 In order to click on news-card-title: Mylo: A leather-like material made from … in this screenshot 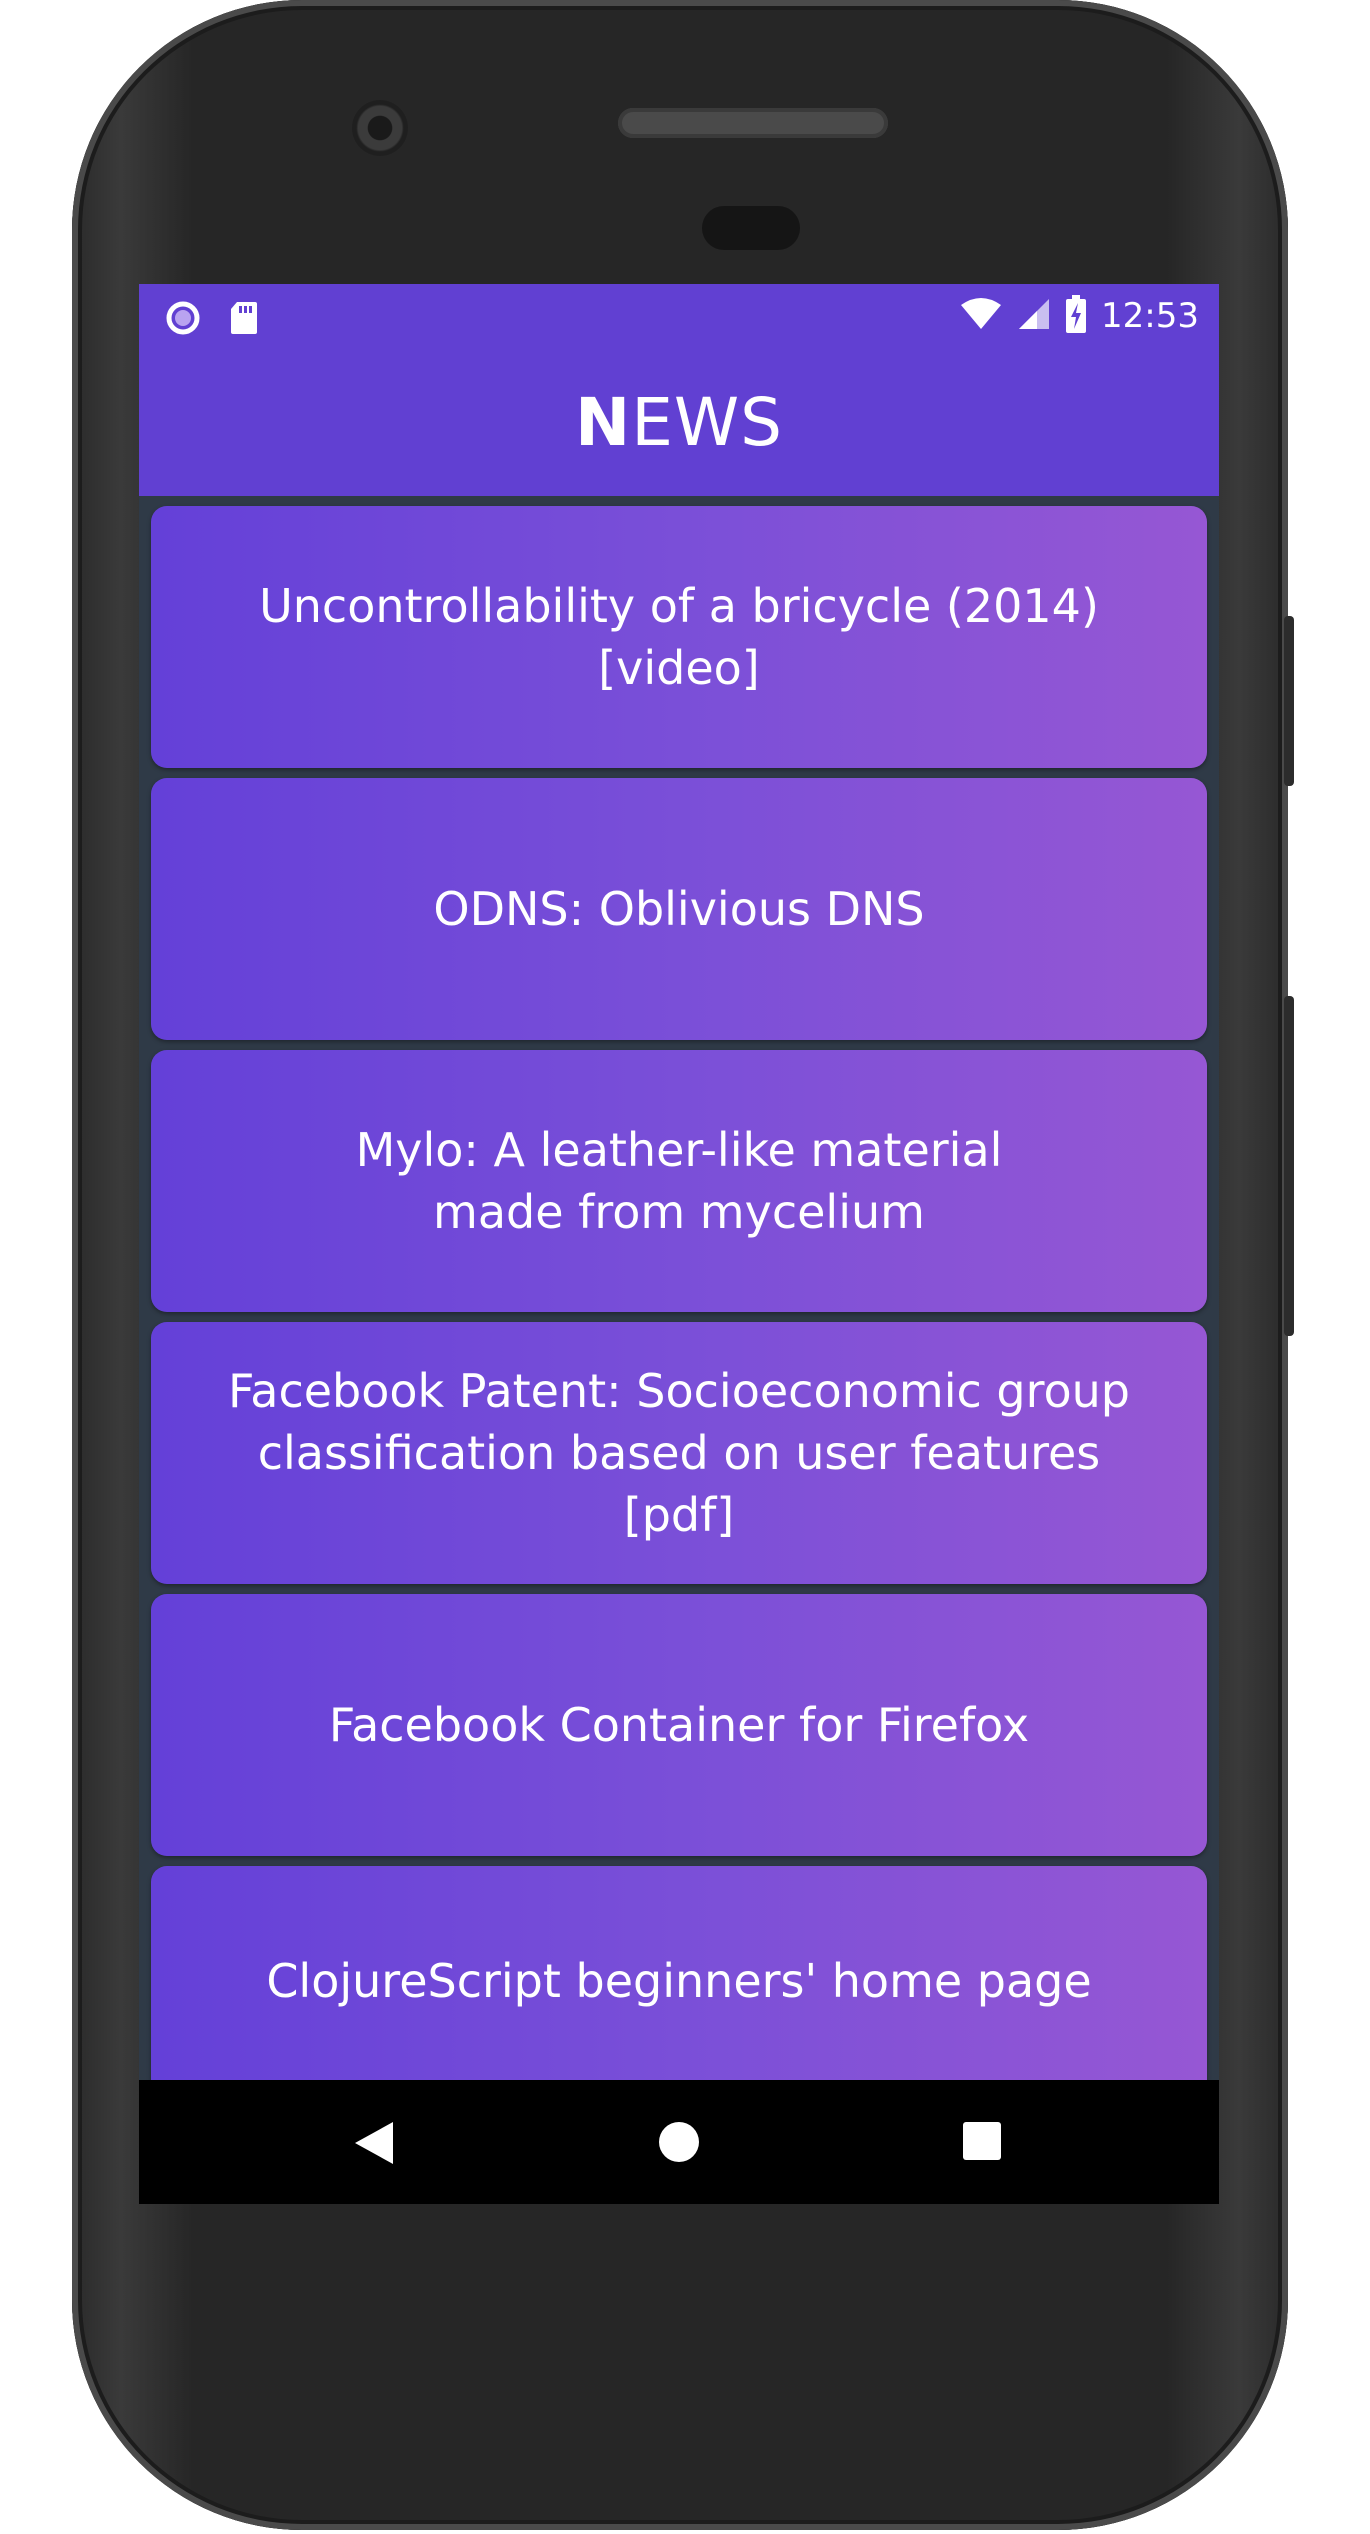, I will do `click(679, 1181)`.